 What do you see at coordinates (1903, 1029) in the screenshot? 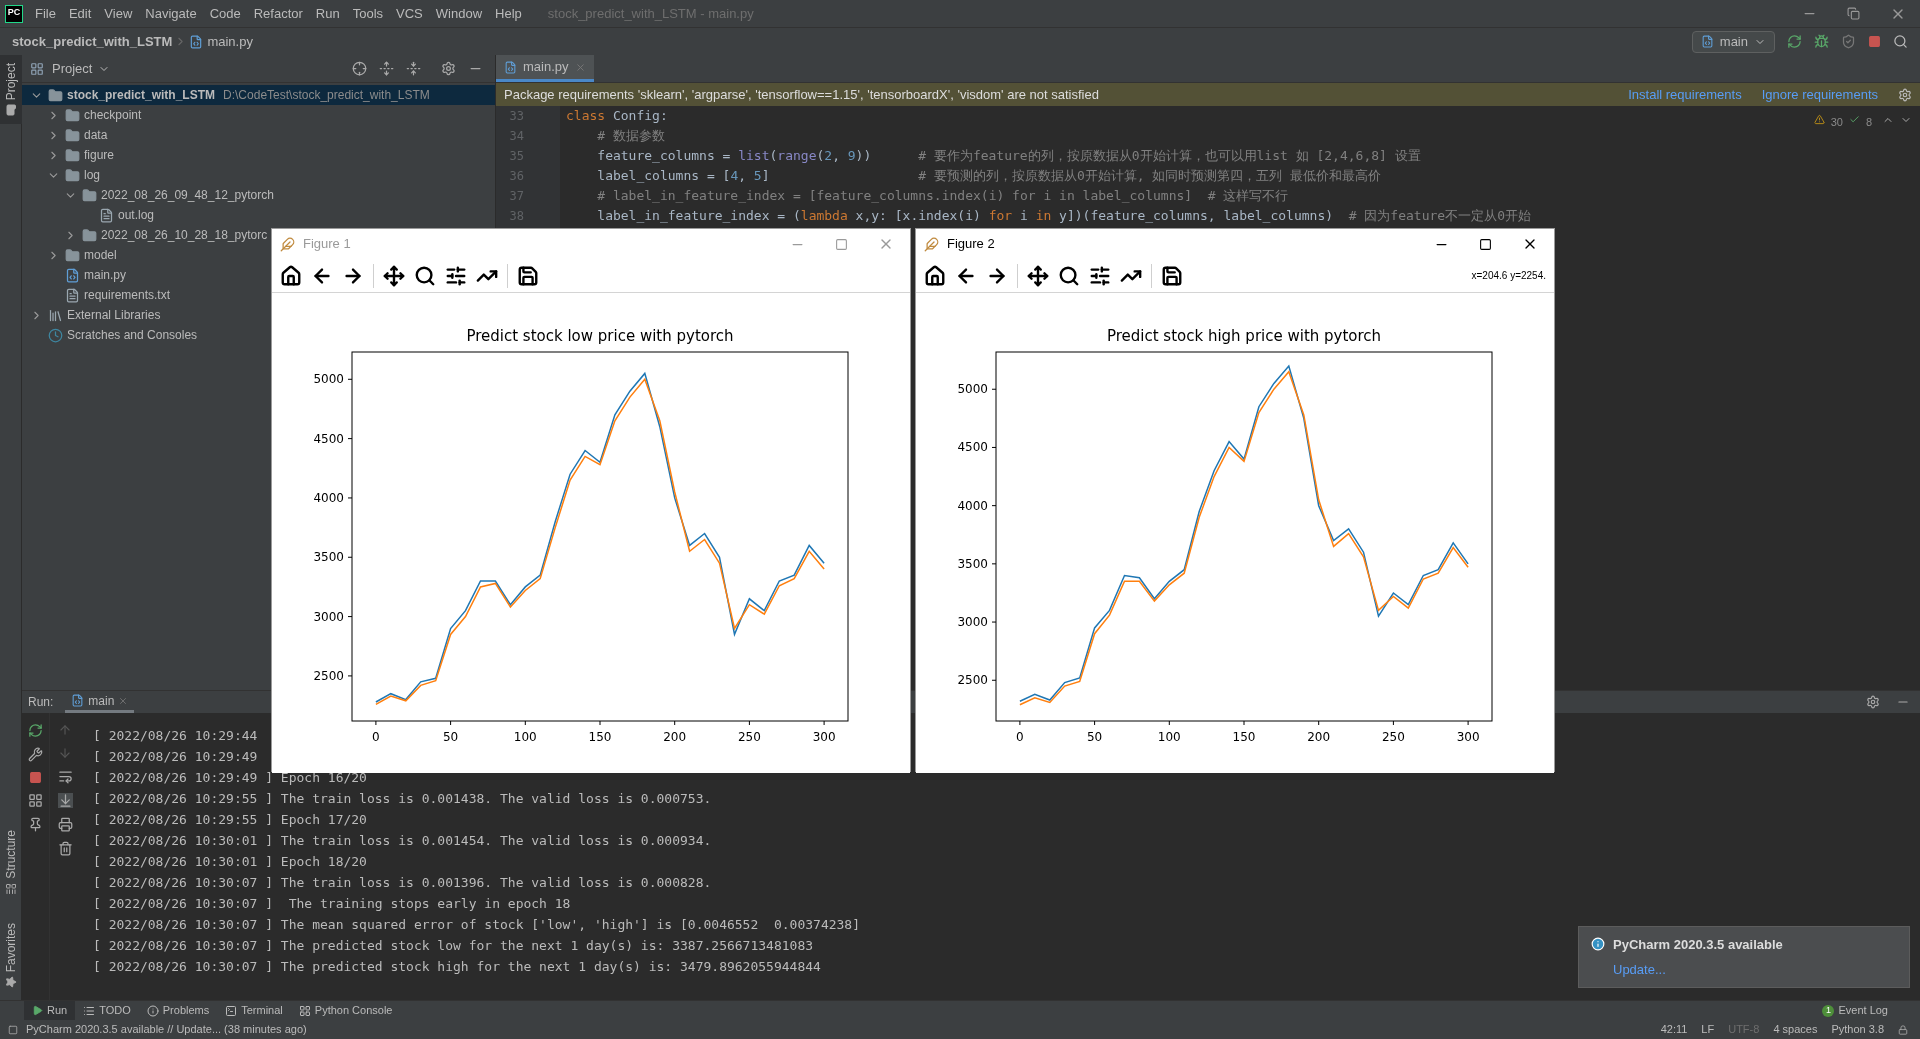
I see `lock-icon` at bounding box center [1903, 1029].